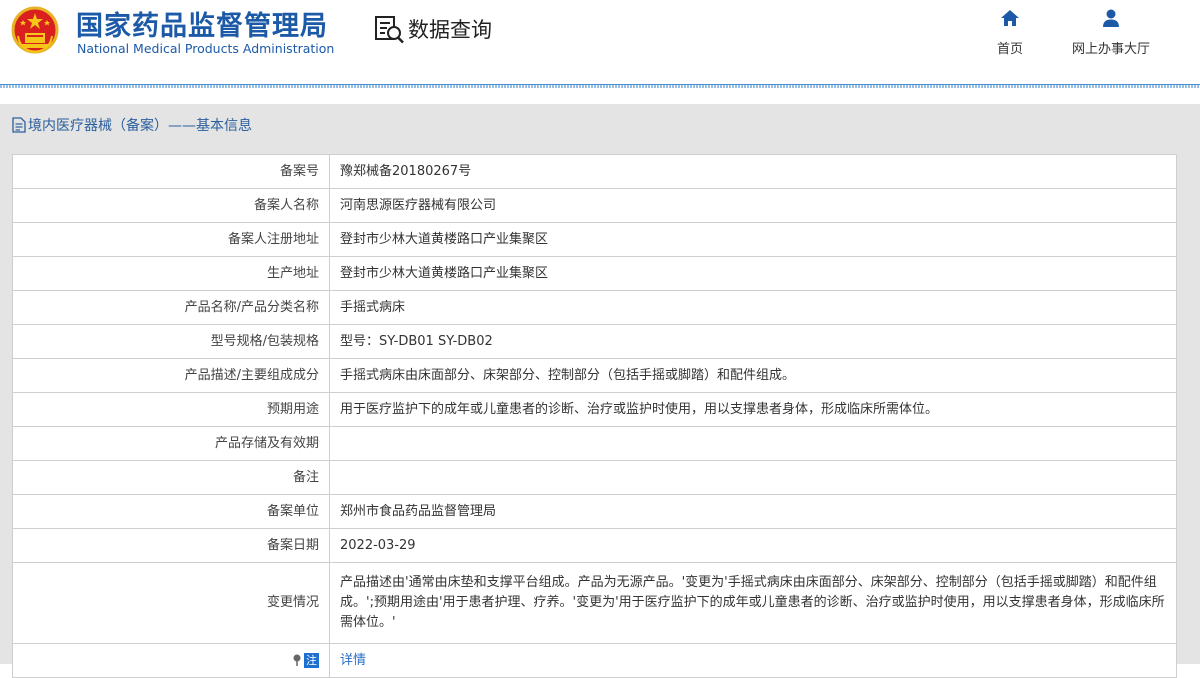 This screenshot has height=678, width=1200. Describe the element at coordinates (171, 239) in the screenshot. I see `row-label-registered-address: 备案人注册地址` at that location.